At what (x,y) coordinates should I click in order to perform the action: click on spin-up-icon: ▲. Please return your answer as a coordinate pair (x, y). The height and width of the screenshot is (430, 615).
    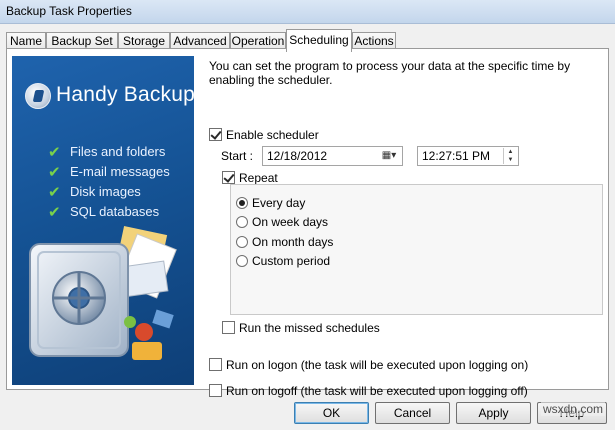
    Looking at the image, I should click on (510, 152).